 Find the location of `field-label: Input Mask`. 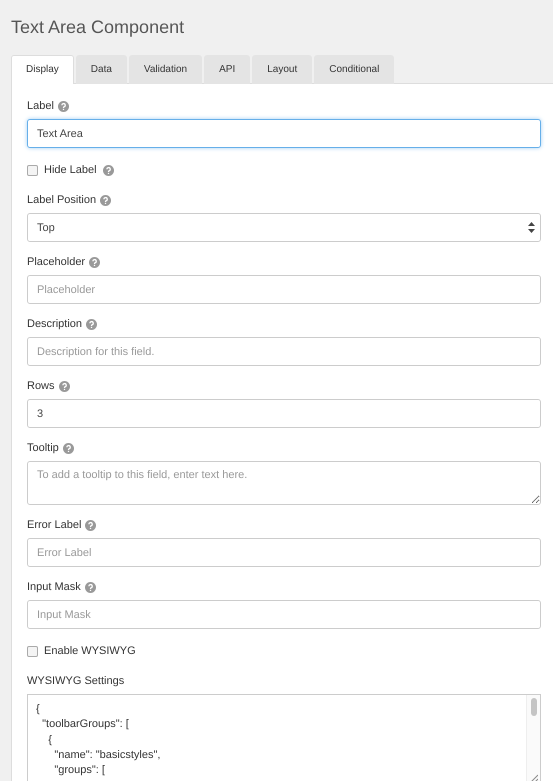

field-label: Input Mask is located at coordinates (54, 587).